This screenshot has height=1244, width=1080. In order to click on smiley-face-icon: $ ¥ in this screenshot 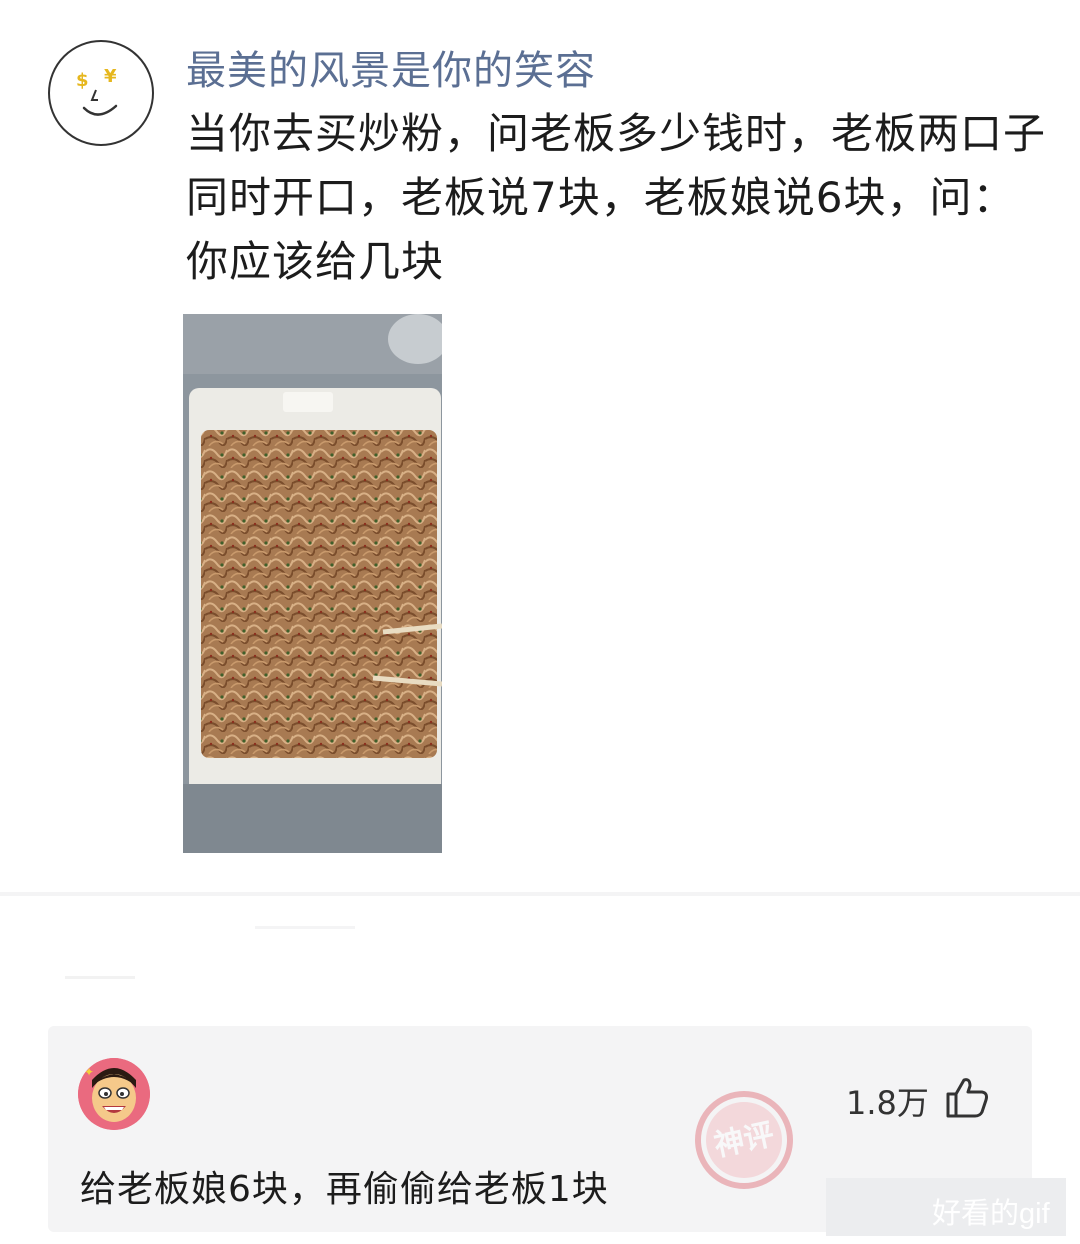, I will do `click(97, 91)`.